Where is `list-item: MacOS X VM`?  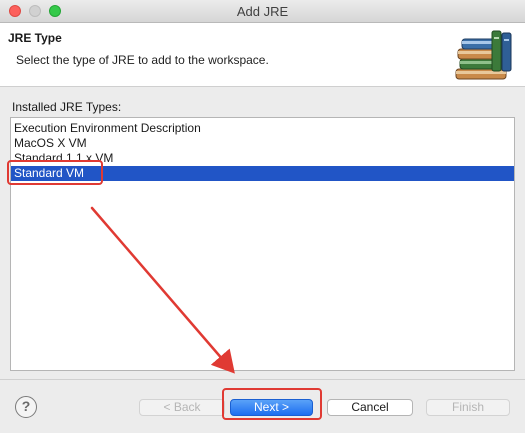 list-item: MacOS X VM is located at coordinates (262, 143).